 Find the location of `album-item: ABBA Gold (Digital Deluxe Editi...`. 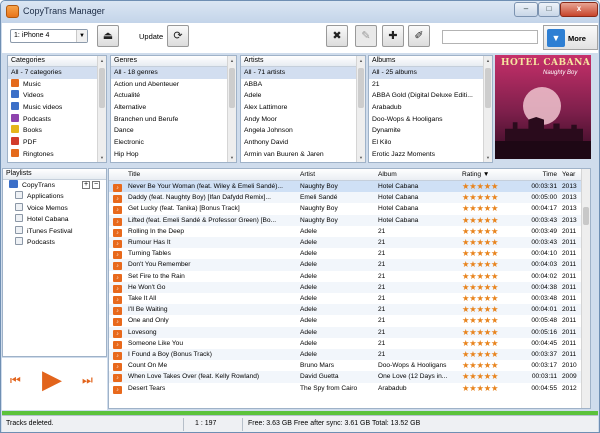

album-item: ABBA Gold (Digital Deluxe Editi... is located at coordinates (430, 96).